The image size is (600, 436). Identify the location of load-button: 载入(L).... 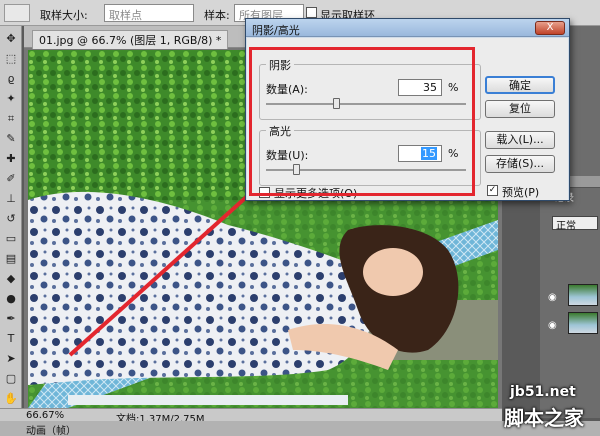
(520, 140).